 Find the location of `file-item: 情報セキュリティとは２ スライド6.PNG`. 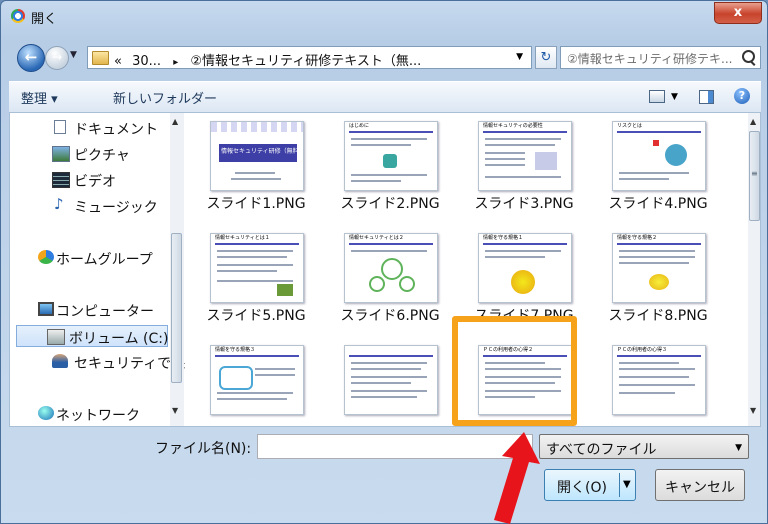

file-item: 情報セキュリティとは２ スライド6.PNG is located at coordinates (388, 275).